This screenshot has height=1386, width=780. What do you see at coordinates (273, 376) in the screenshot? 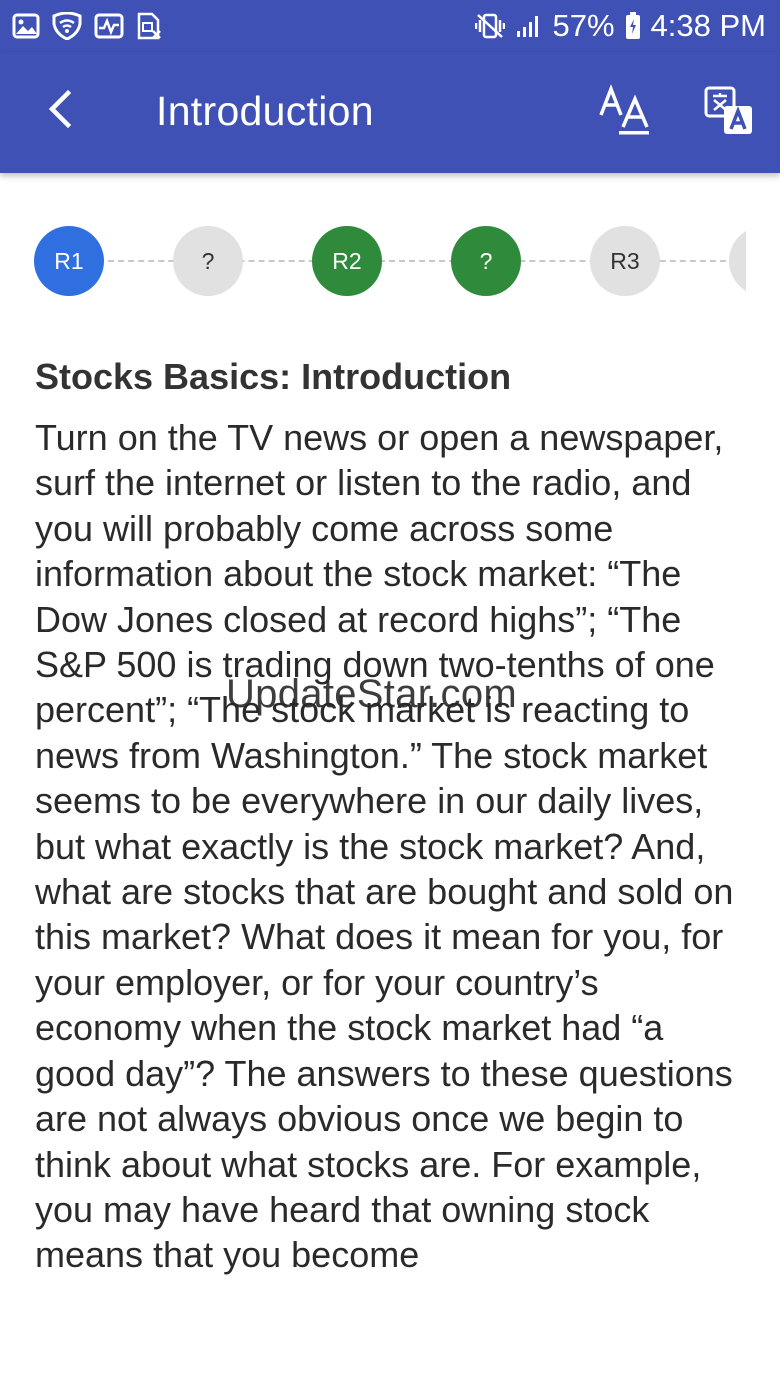
I see `article-heading: Stocks Basics: Introduction` at bounding box center [273, 376].